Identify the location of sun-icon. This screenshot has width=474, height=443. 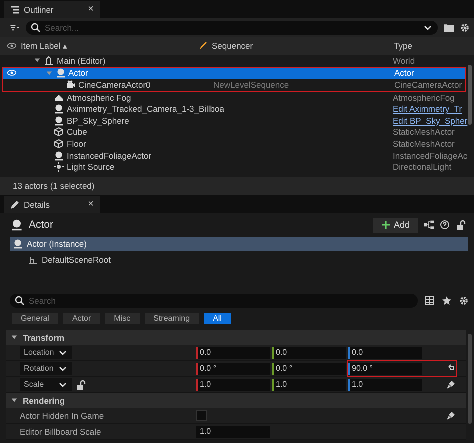
(59, 167).